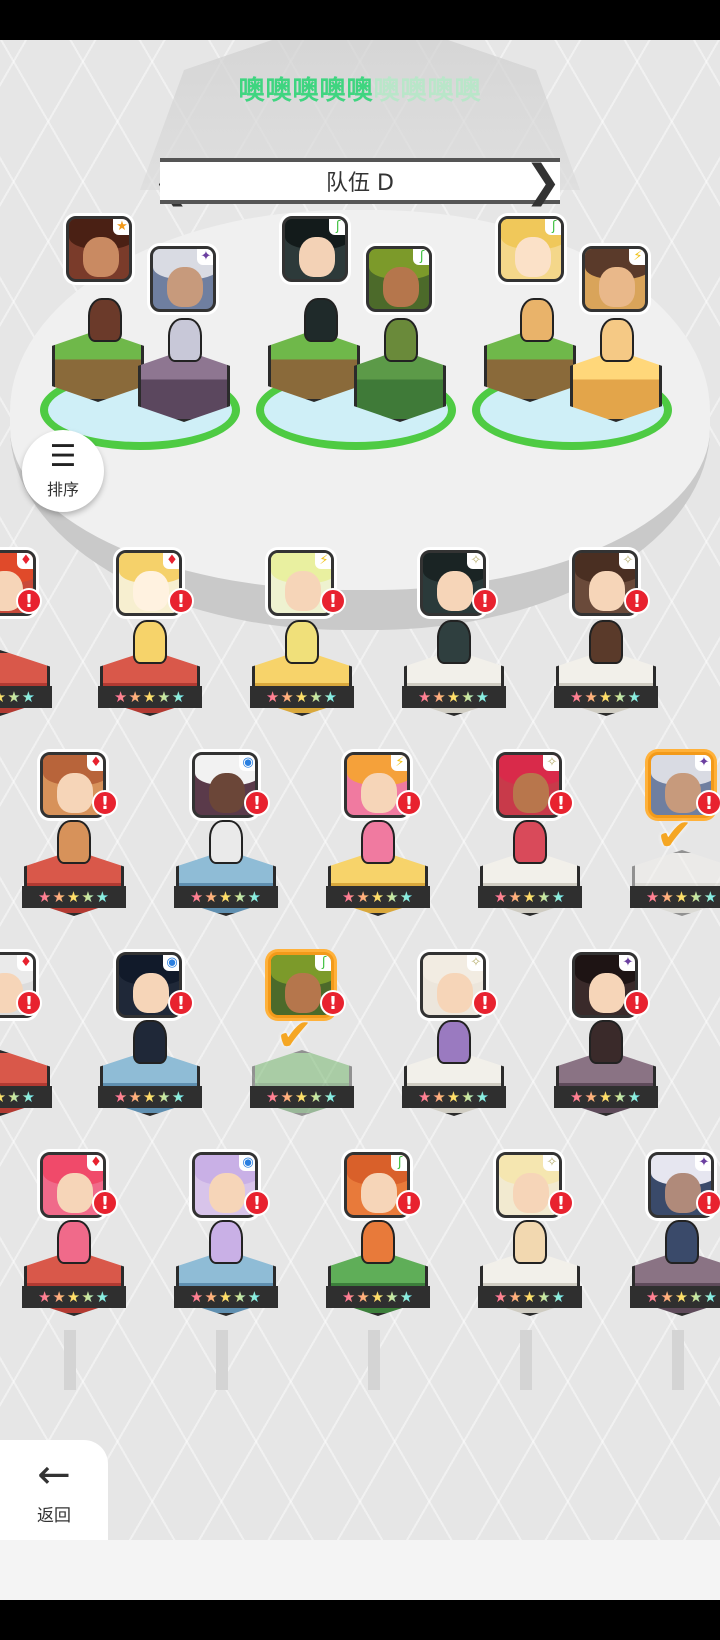 The height and width of the screenshot is (1640, 720). What do you see at coordinates (62, 489) in the screenshot?
I see `sort-label: 排序` at bounding box center [62, 489].